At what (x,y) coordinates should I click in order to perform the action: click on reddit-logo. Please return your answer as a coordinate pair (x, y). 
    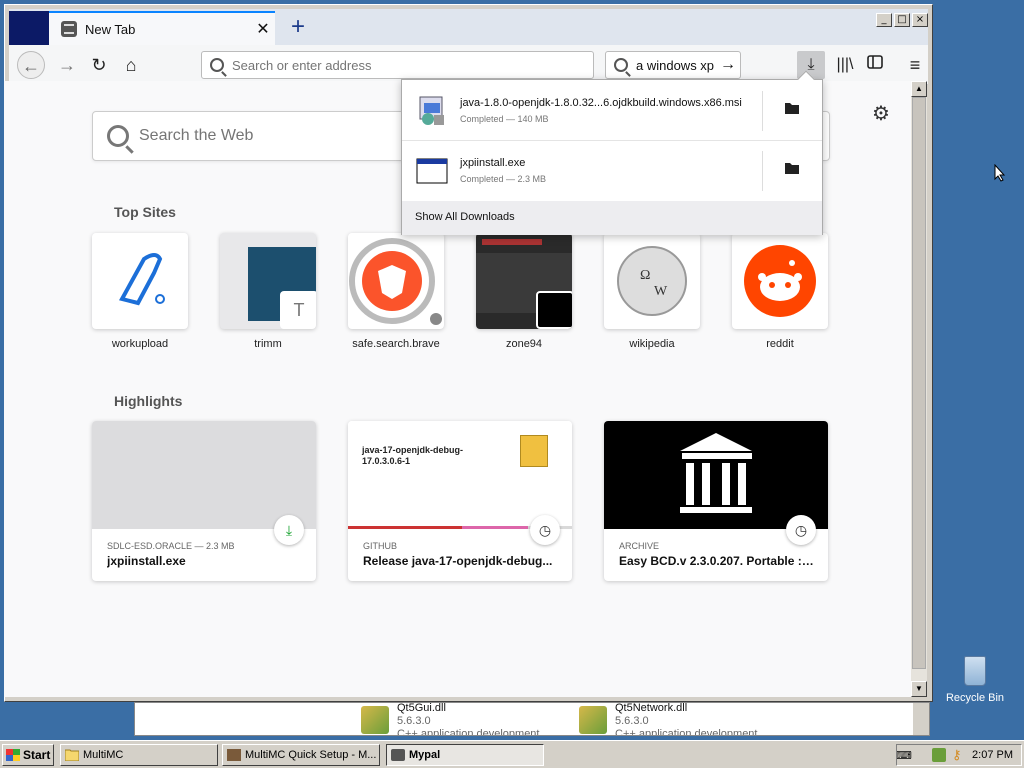
    Looking at the image, I should click on (780, 281).